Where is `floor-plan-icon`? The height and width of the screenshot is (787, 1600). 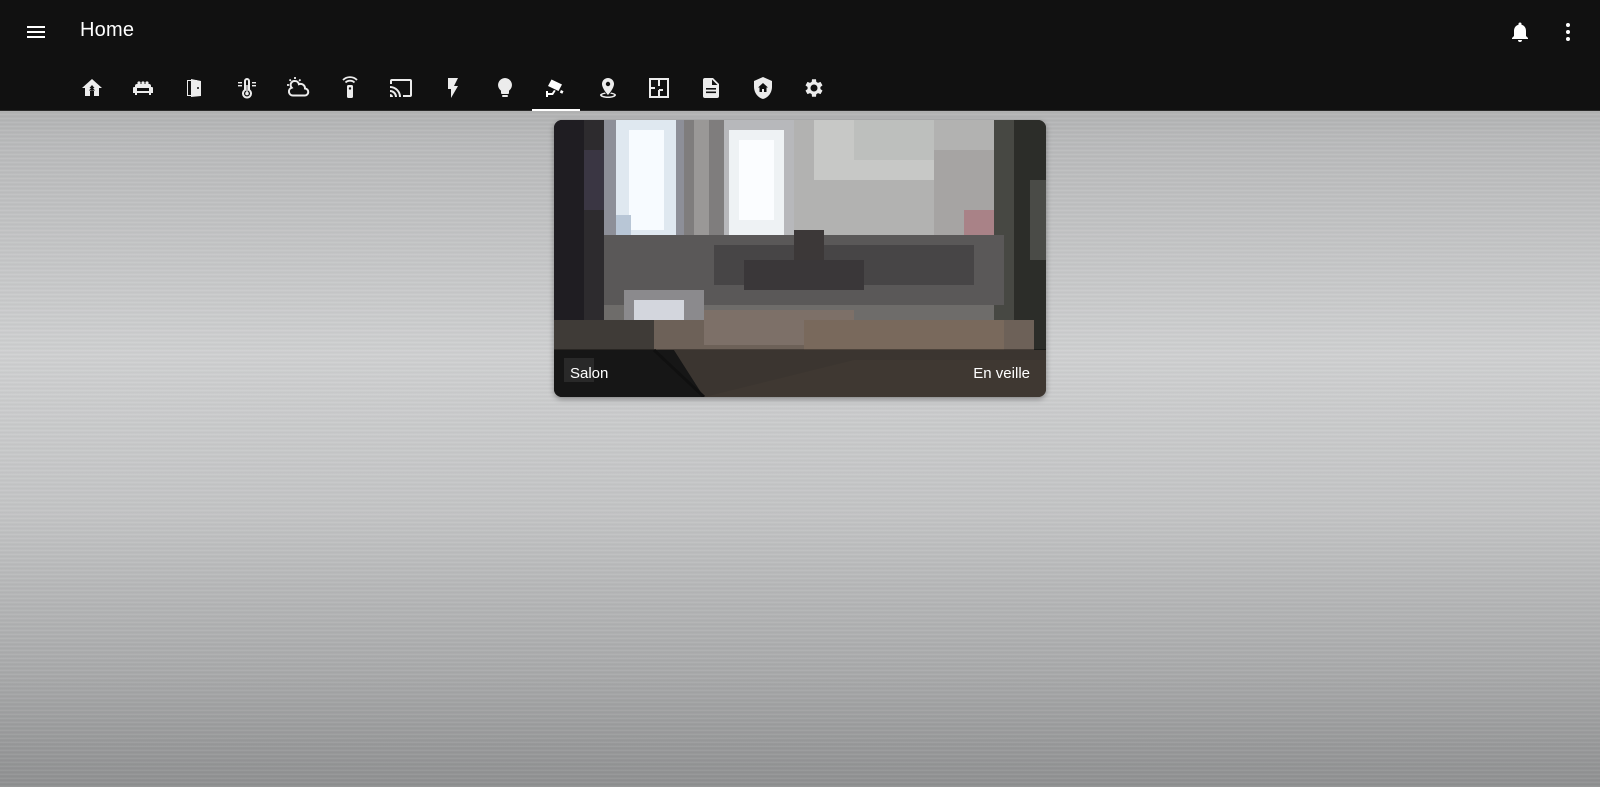
floor-plan-icon is located at coordinates (659, 88).